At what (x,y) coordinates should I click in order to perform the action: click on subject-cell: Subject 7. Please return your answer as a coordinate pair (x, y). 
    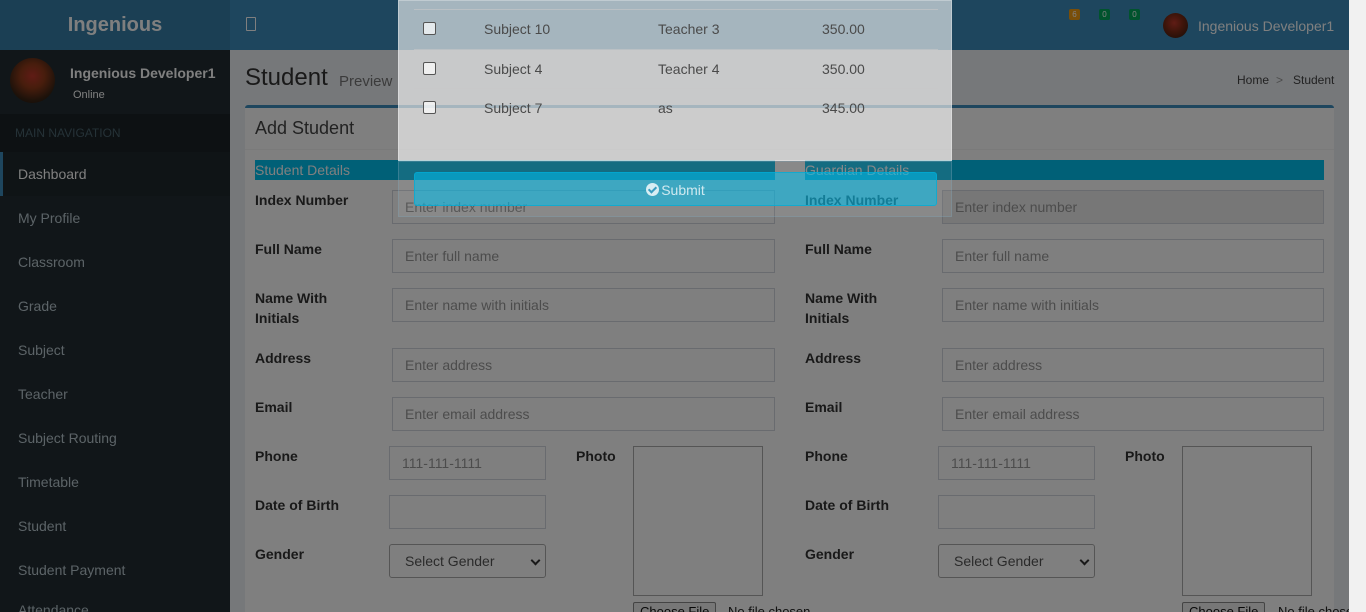
    Looking at the image, I should click on (513, 108).